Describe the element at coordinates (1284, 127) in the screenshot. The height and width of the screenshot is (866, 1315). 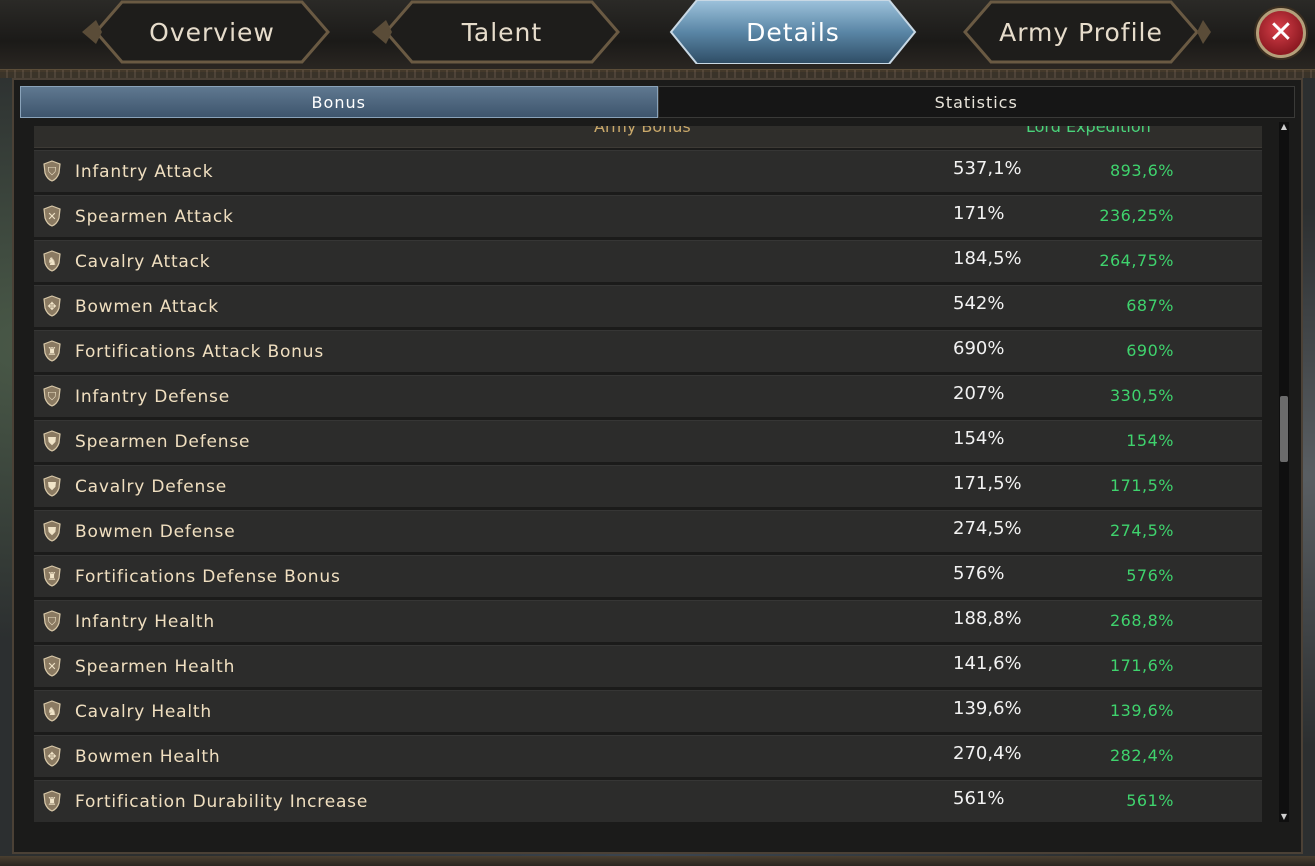
I see `scroll-up-arrow-icon: ▲` at that location.